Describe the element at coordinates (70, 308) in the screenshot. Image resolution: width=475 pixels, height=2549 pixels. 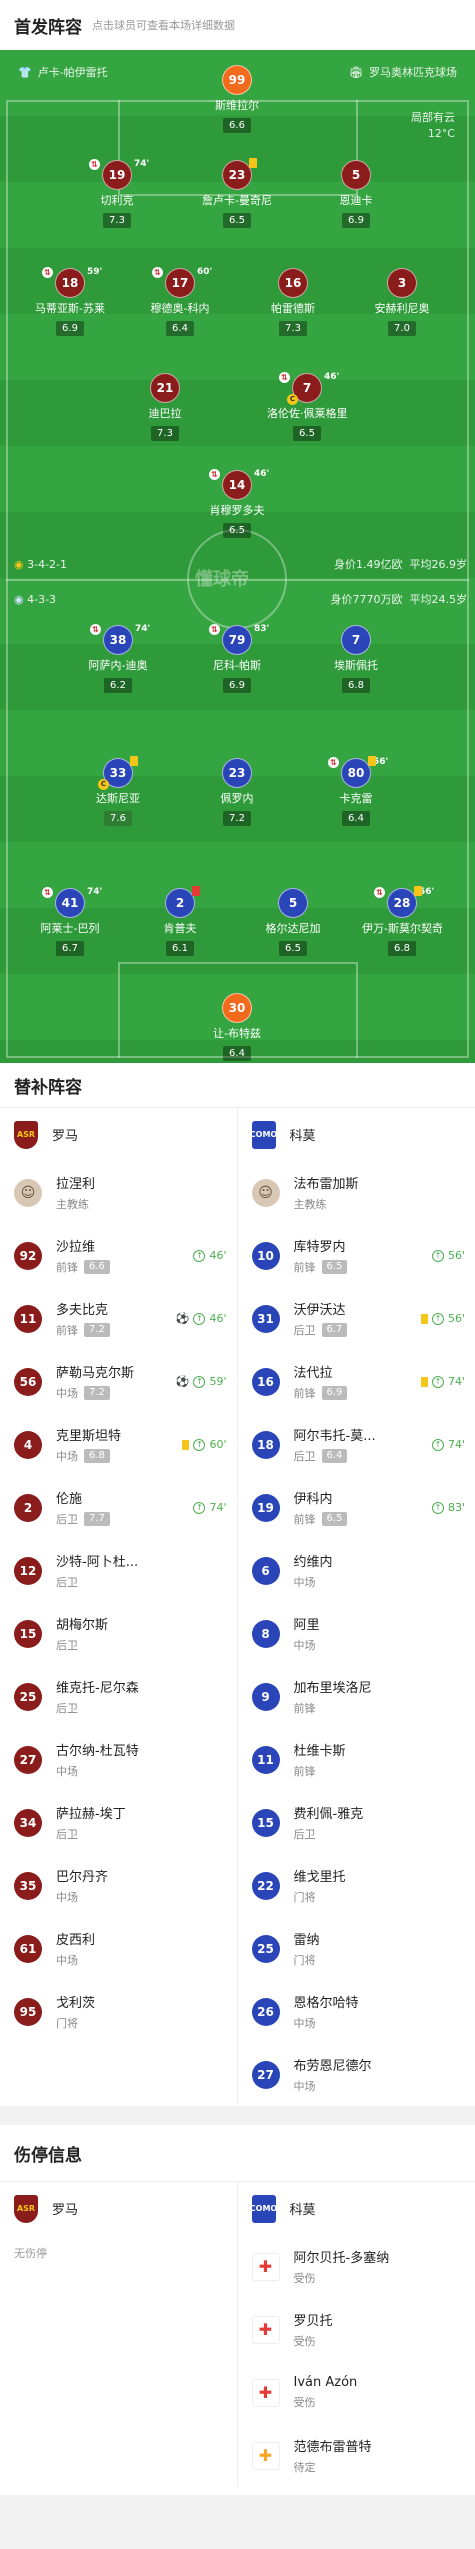
I see `player-name: 马蒂亚斯-苏莱` at that location.